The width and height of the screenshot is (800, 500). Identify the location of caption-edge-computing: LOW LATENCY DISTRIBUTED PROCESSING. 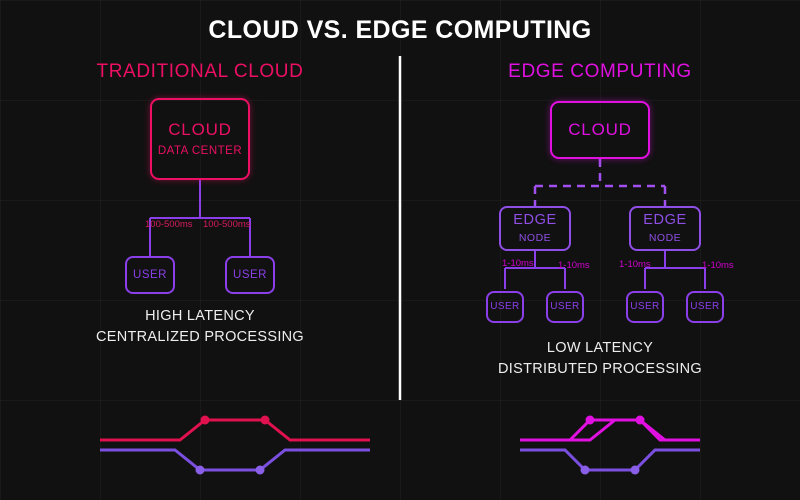
(600, 359).